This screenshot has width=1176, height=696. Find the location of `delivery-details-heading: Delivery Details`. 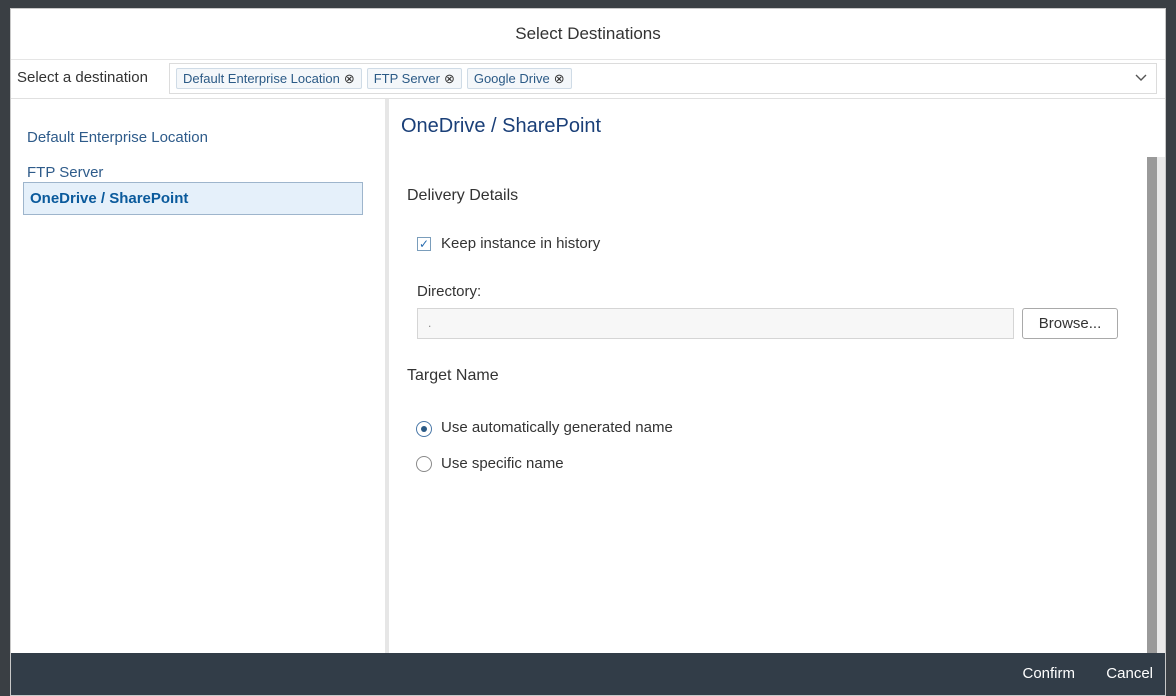

delivery-details-heading: Delivery Details is located at coordinates (463, 195).